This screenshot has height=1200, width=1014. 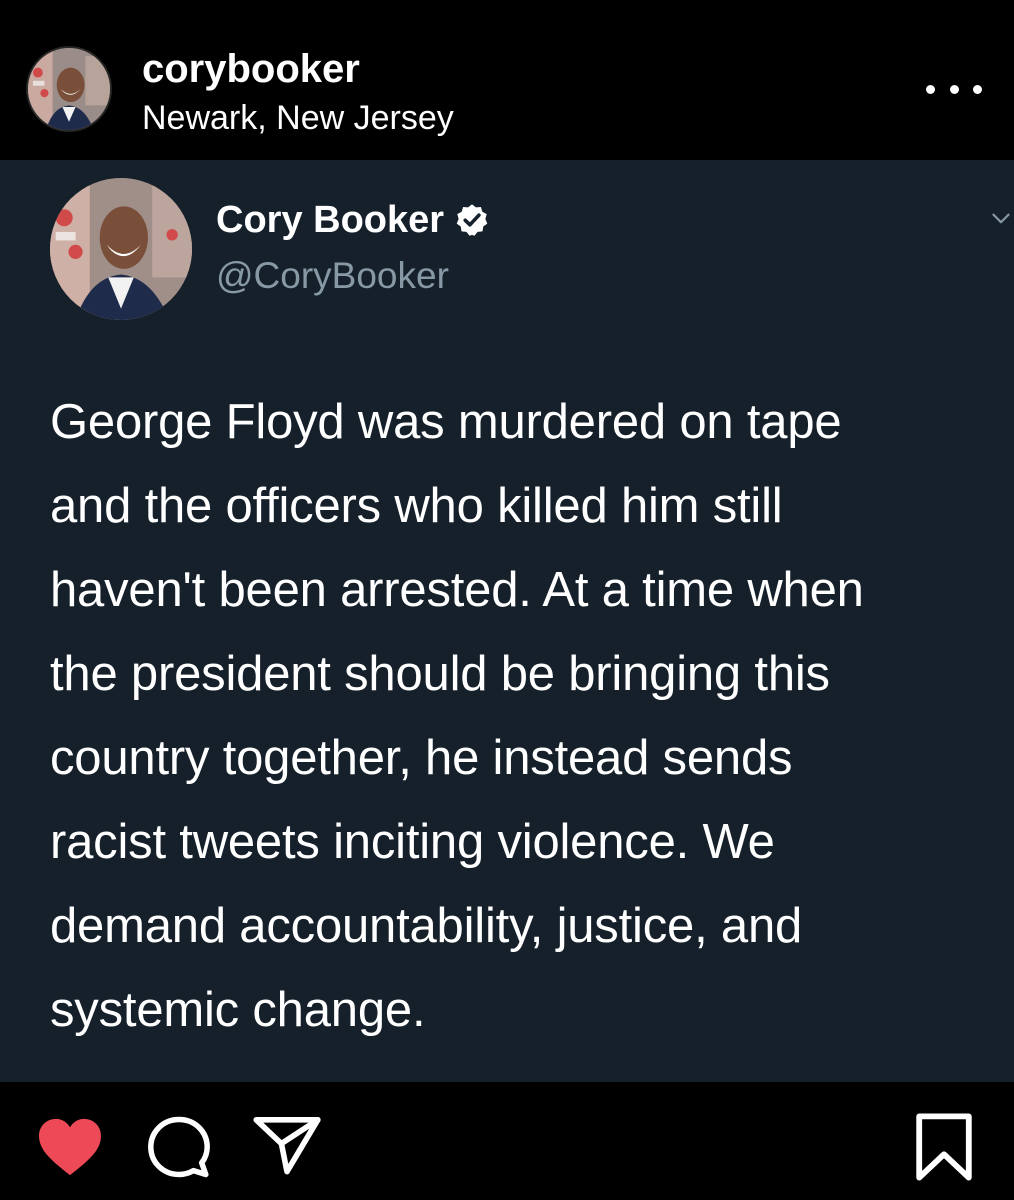 I want to click on profile-avatar, so click(x=69, y=89).